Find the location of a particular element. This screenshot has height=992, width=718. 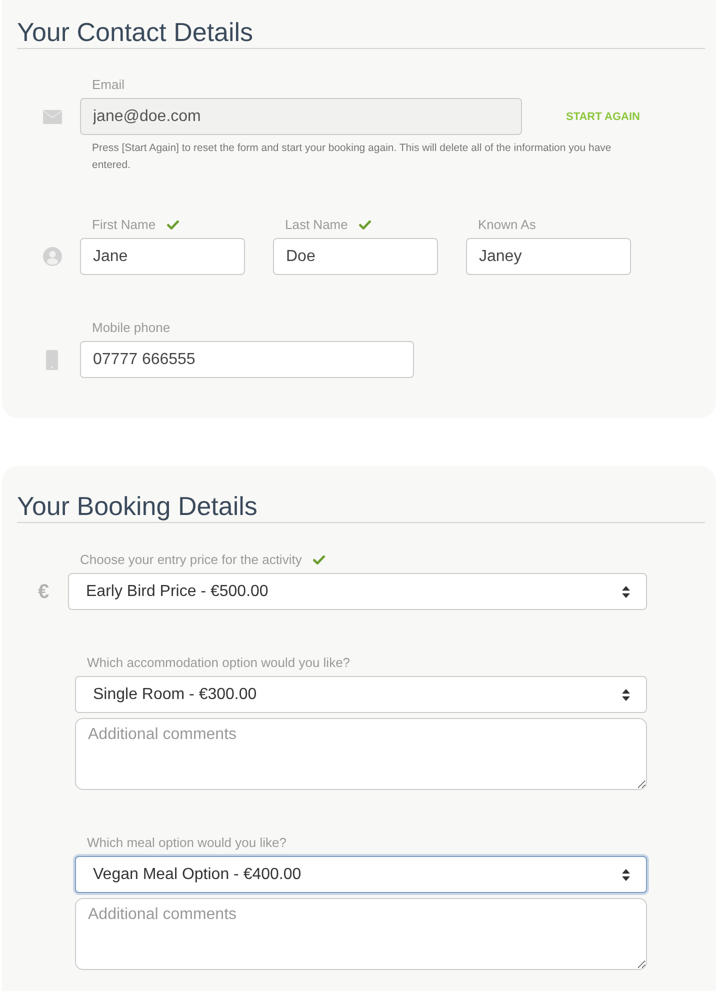

phone-field: 07777 666555 is located at coordinates (247, 359).